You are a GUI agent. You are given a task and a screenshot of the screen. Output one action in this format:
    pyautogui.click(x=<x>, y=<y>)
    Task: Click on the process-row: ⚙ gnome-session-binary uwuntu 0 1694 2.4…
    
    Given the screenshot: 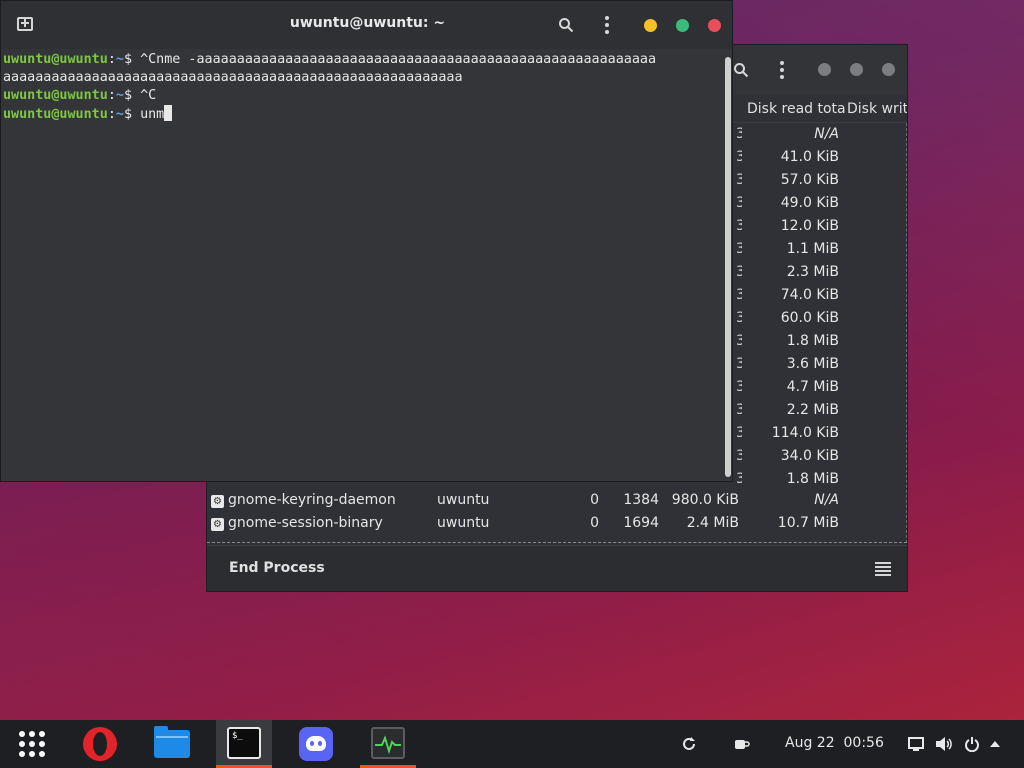 What is the action you would take?
    pyautogui.click(x=557, y=524)
    